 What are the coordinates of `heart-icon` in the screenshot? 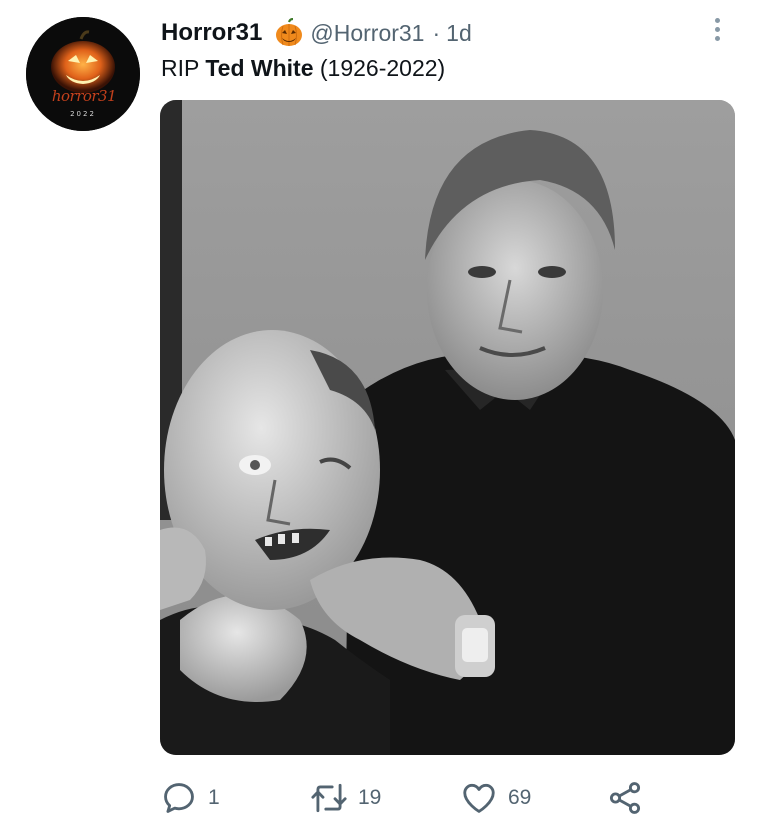 It's located at (479, 798).